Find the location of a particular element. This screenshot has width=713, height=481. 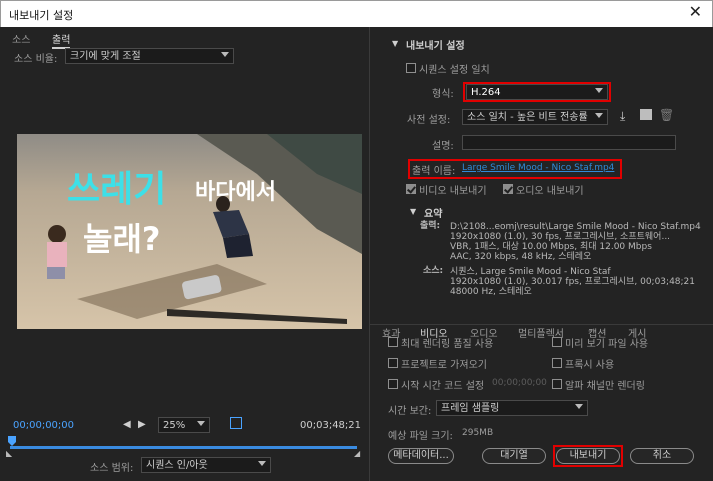

preset-value: 소스 일치 - 높은 비트 전송률 is located at coordinates (527, 117).